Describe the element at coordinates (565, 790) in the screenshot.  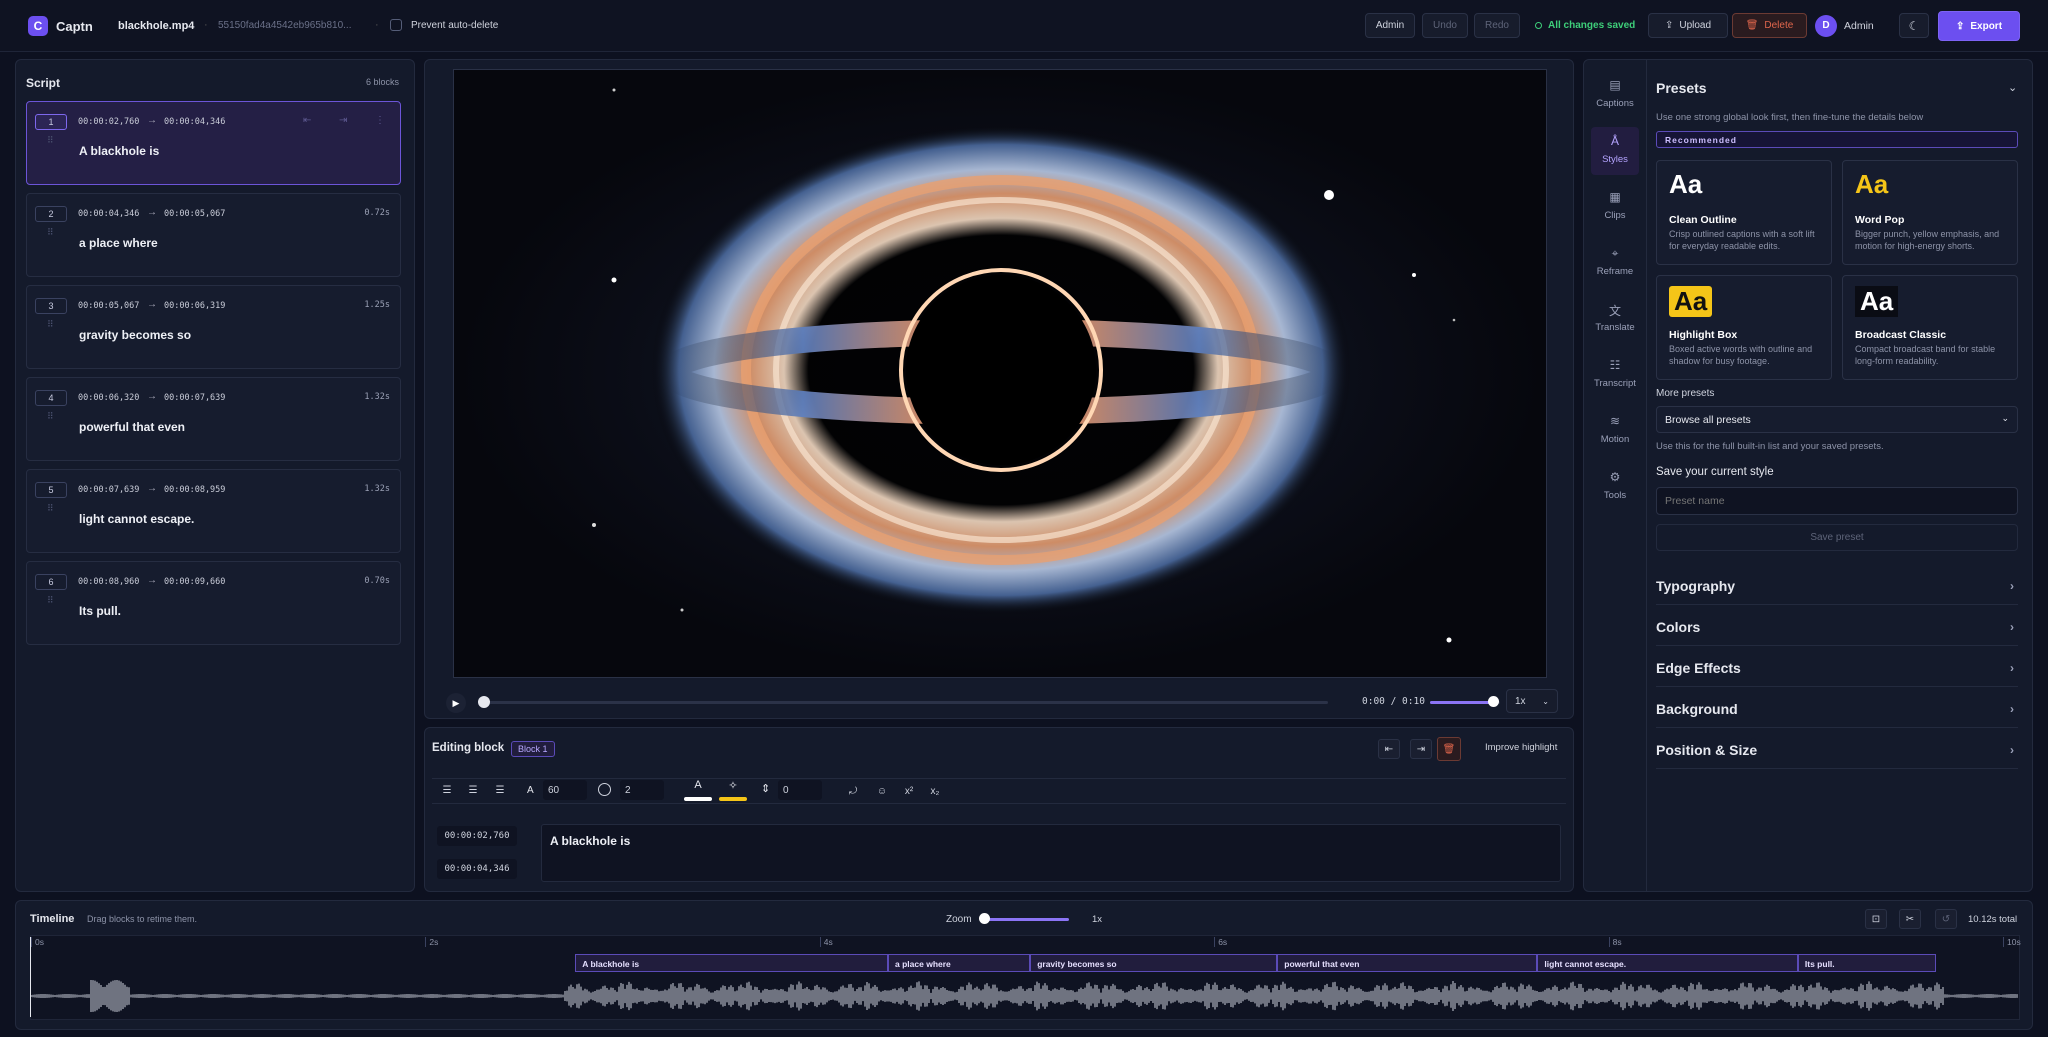
I see `font-size-input: 60` at that location.